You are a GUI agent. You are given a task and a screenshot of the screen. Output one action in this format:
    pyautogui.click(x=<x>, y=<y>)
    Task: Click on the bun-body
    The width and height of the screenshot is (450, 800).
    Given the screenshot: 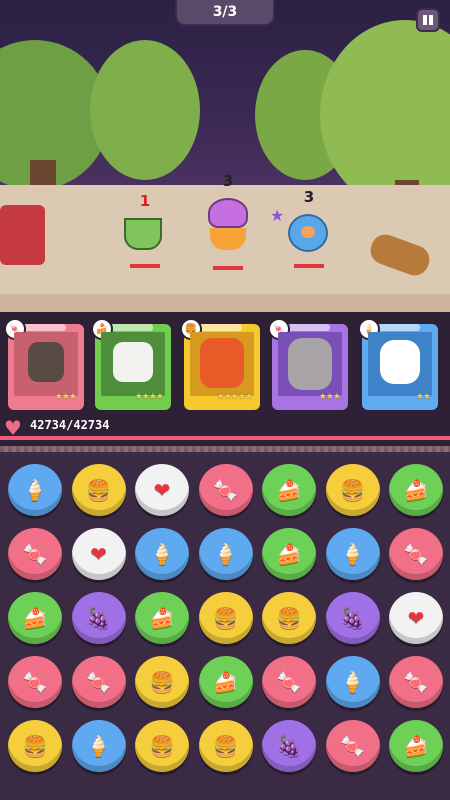 What is the action you would take?
    pyautogui.click(x=228, y=239)
    